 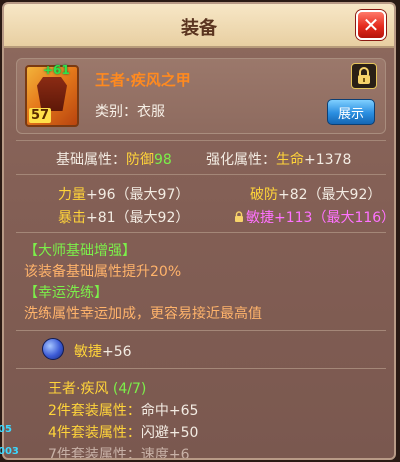 What do you see at coordinates (143, 314) in the screenshot?
I see `lucky-desc: 洗练属性幸运加成，更容易接近最高值` at bounding box center [143, 314].